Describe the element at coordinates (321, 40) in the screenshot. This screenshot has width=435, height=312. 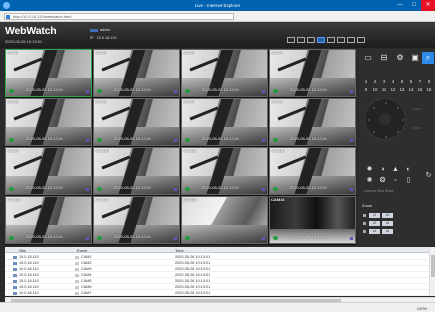
I see `layout-16-icon` at that location.